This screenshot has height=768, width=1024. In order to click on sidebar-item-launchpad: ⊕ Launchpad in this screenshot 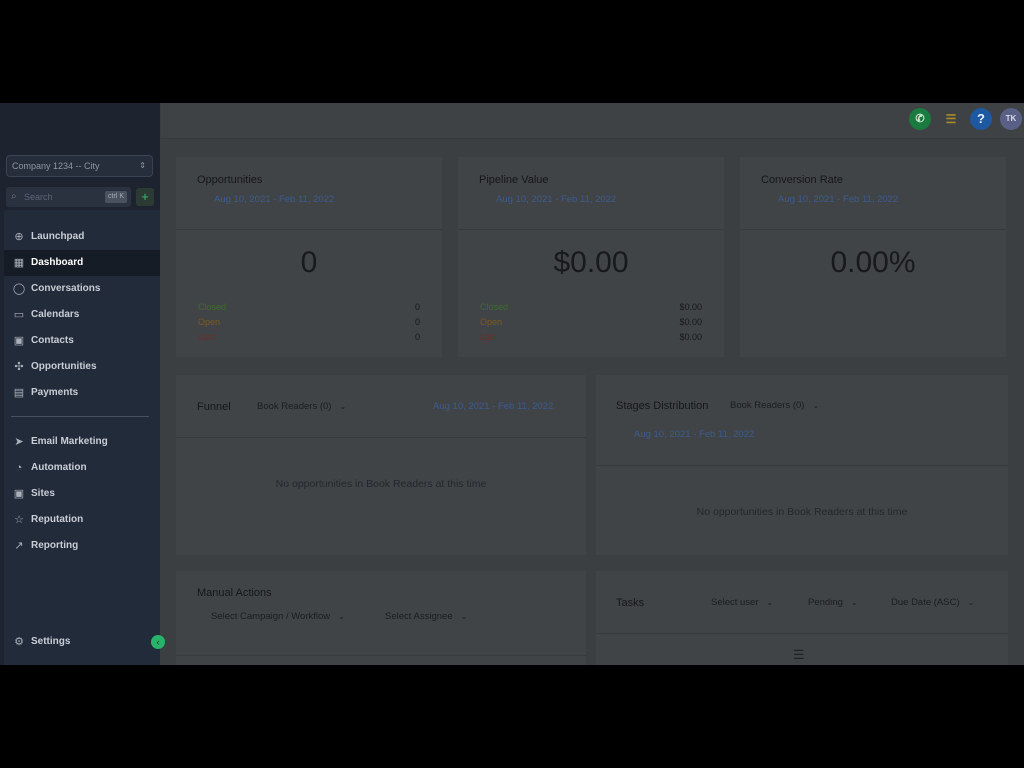, I will do `click(82, 237)`.